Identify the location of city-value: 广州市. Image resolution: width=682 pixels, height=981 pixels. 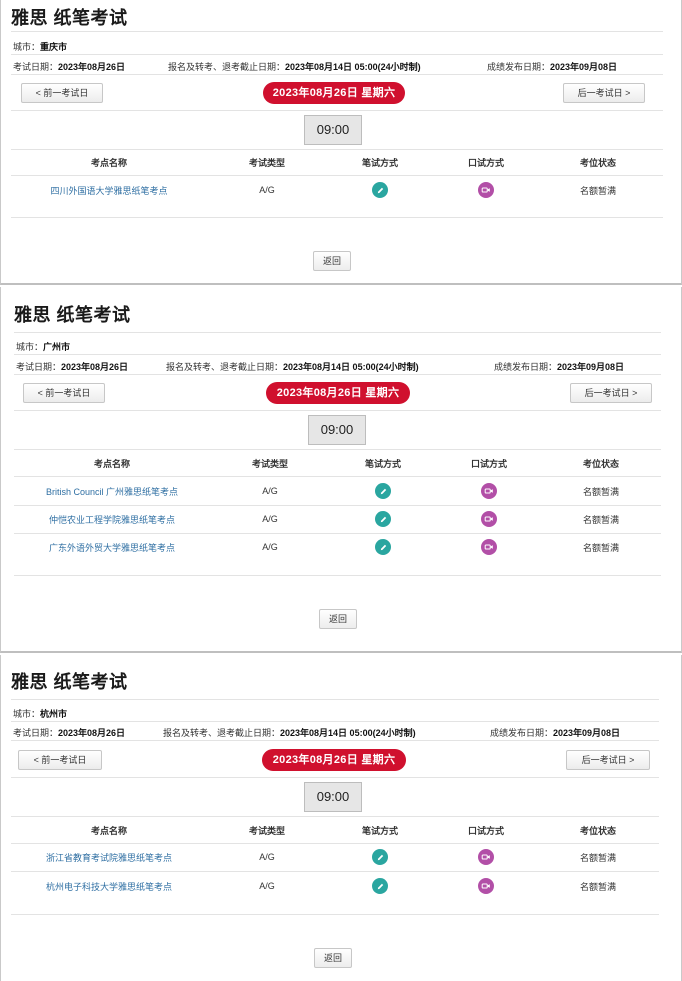
(57, 347).